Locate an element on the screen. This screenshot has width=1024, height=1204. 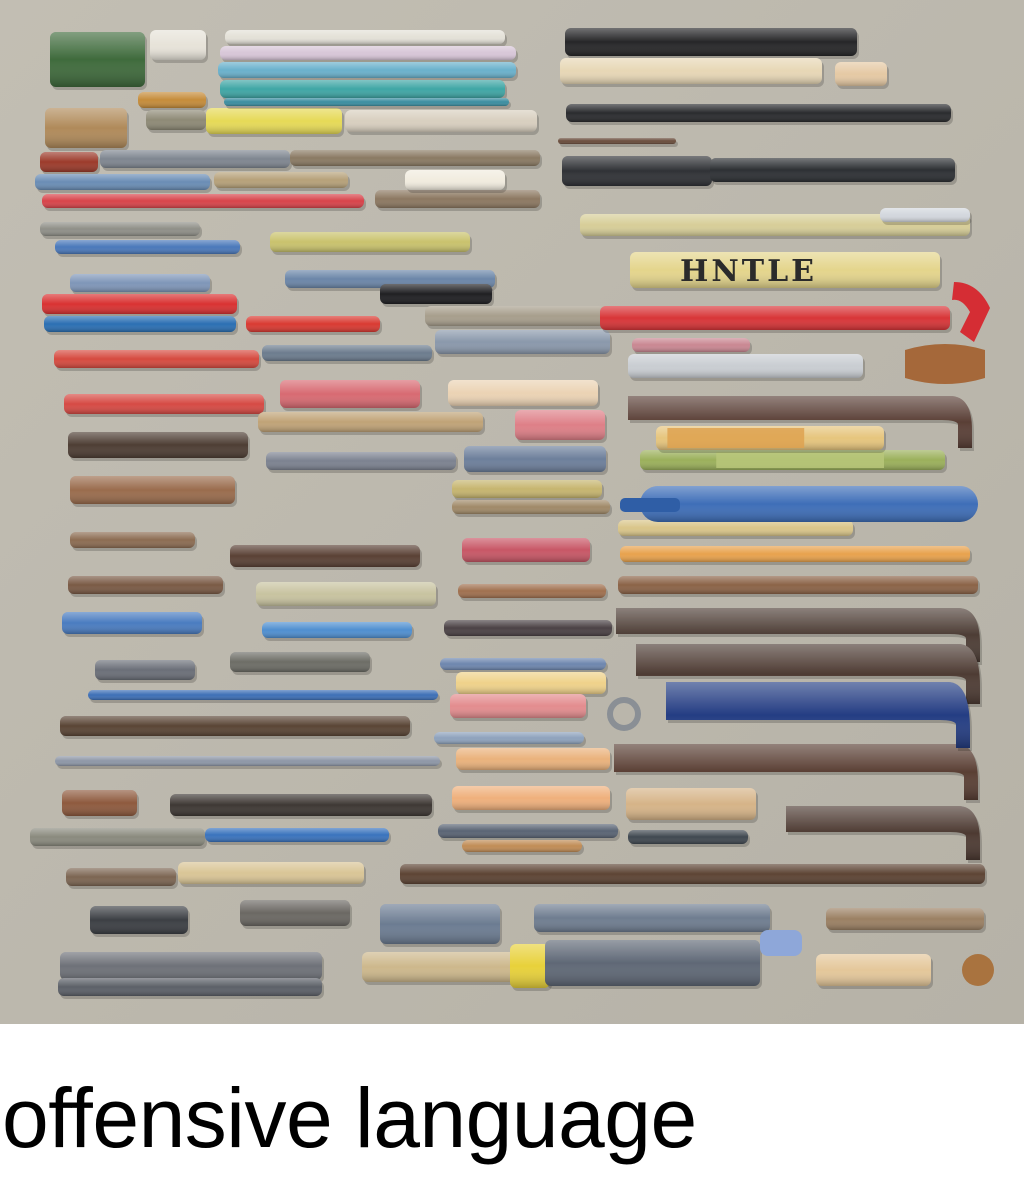
ruler-cream is located at coordinates (692, 72).